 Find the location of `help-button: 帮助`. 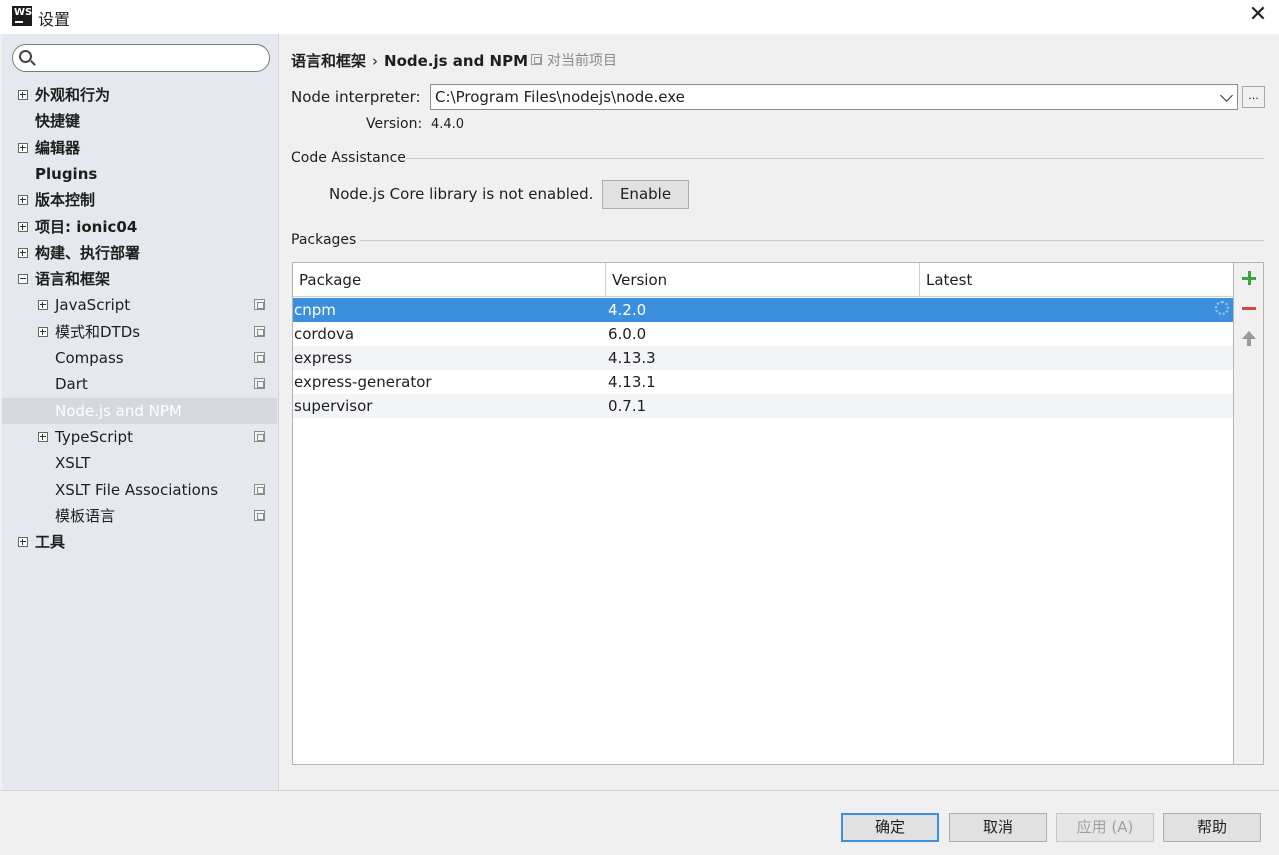

help-button: 帮助 is located at coordinates (1212, 827).